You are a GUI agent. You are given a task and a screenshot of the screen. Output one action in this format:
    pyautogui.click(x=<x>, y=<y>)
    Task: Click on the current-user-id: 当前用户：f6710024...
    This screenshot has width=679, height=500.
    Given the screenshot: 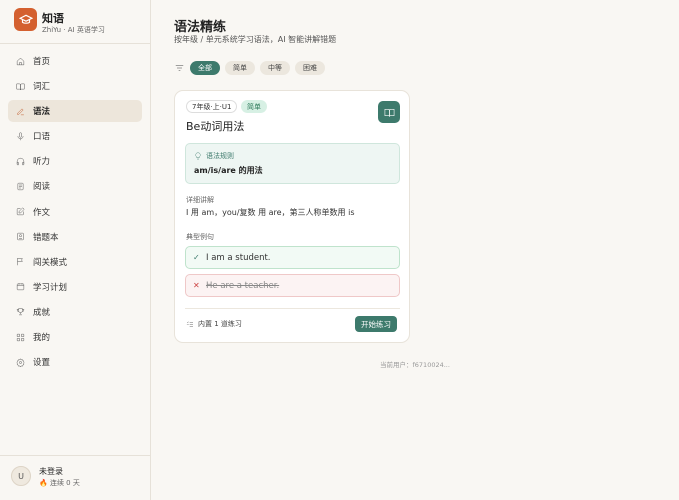 What is the action you would take?
    pyautogui.click(x=415, y=365)
    